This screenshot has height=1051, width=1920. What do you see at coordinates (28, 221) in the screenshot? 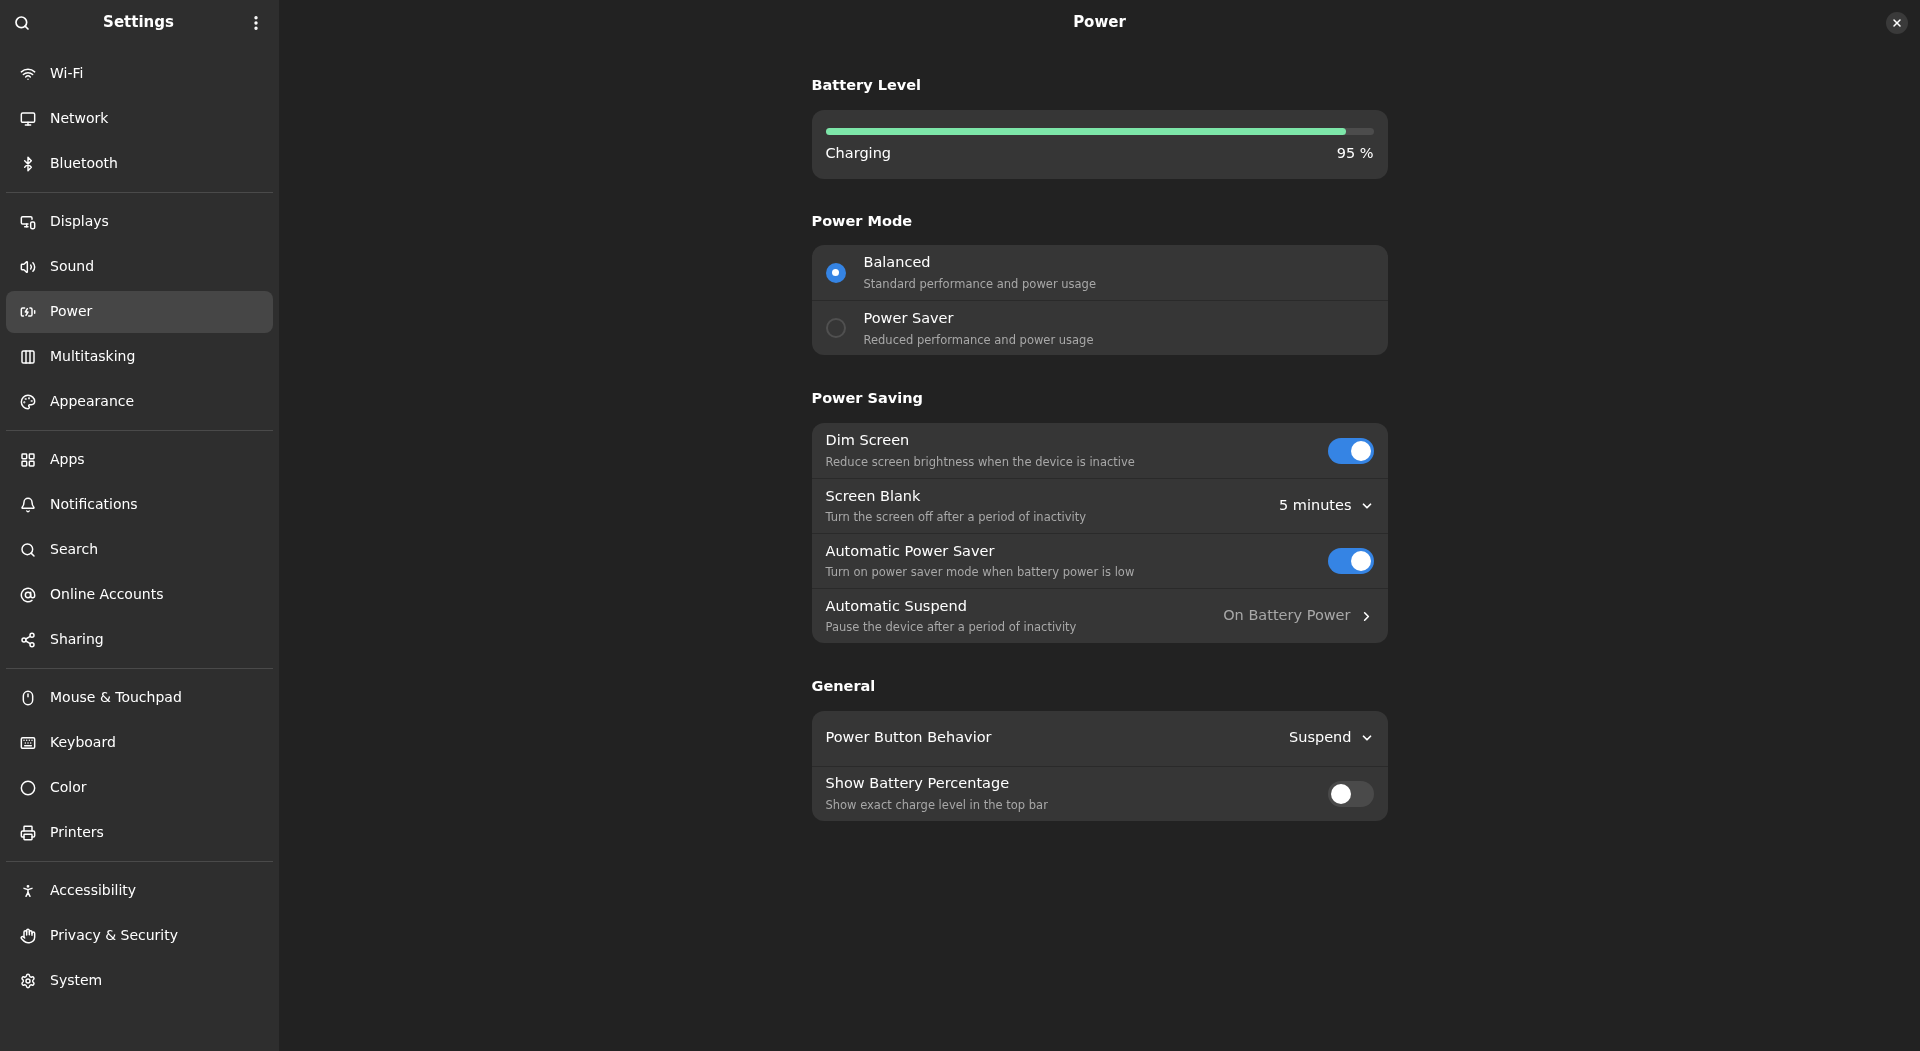
I see `display-icon` at bounding box center [28, 221].